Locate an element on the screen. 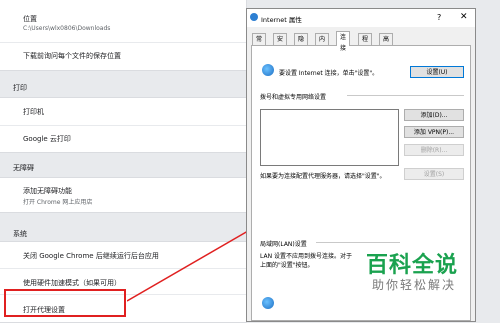 This screenshot has width=500, height=323. print-section-title: 打印 is located at coordinates (20, 88).